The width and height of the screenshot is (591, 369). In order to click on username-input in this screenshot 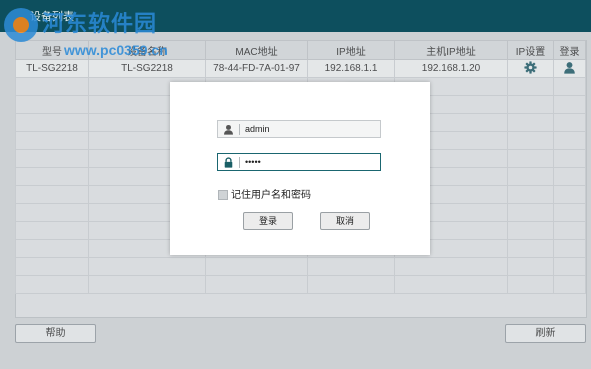, I will do `click(310, 129)`.